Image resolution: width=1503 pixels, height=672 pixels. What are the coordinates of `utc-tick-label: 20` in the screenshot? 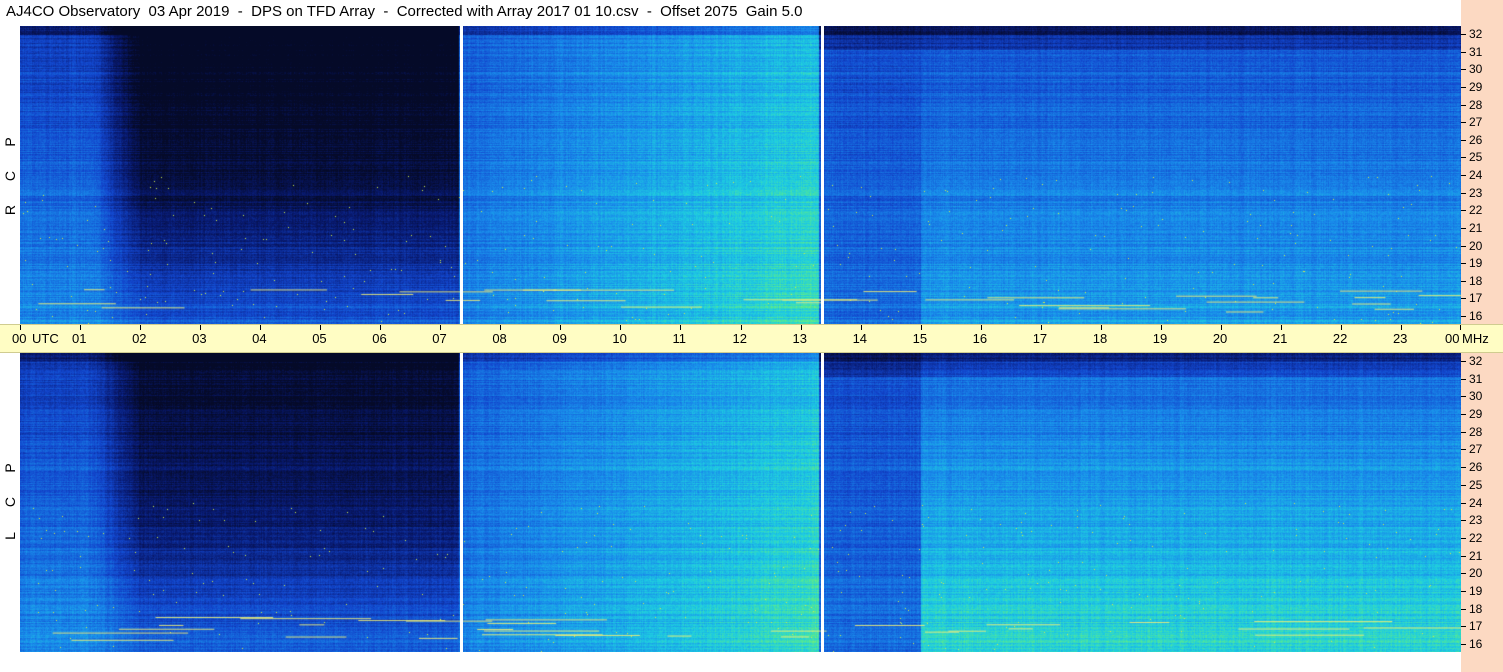 It's located at (1220, 338).